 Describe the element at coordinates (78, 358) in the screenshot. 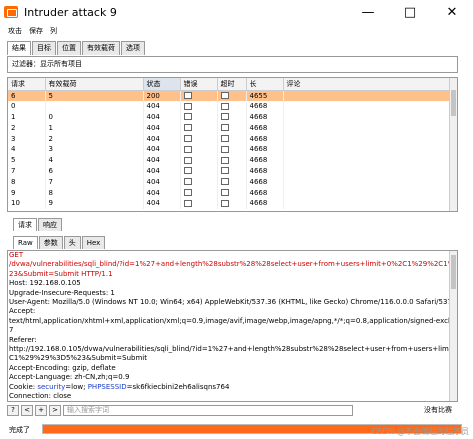

I see `request-line-referer-value-2: C1%29%29%3D5%23&Submit=Submit` at that location.